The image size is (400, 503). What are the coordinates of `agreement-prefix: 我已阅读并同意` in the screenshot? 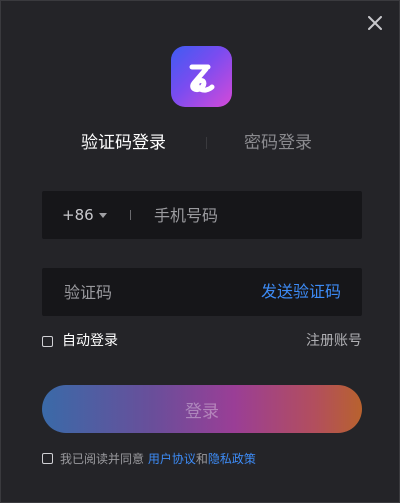 It's located at (104, 459).